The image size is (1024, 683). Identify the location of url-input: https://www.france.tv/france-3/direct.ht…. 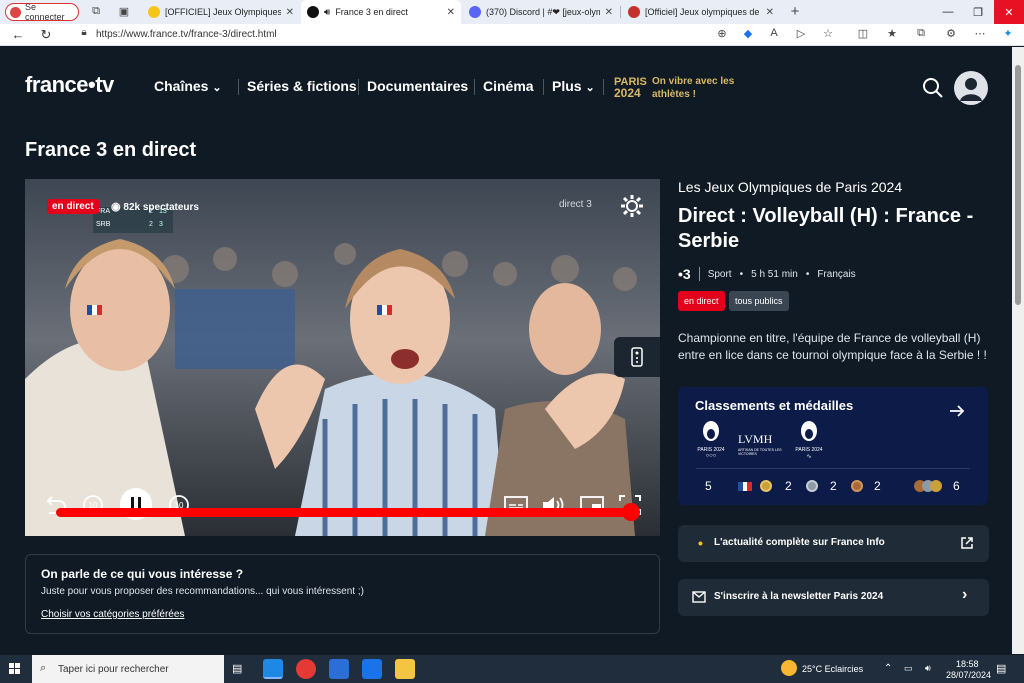
(186, 34).